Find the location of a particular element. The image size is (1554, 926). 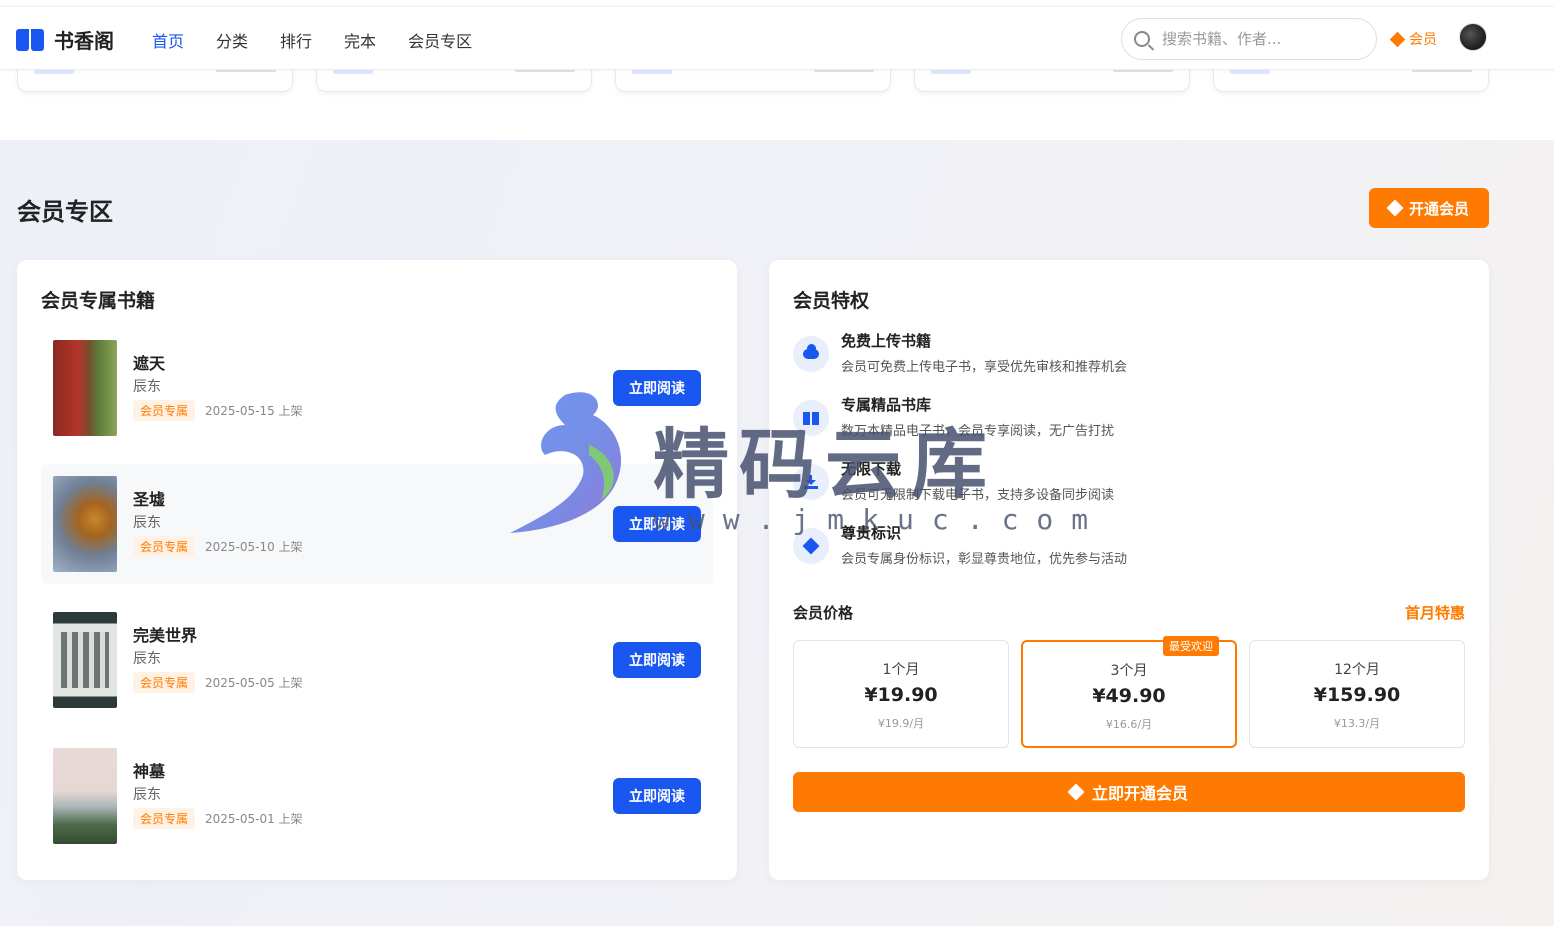

main-nav: 首页 分类 排行 完本 会员专区 is located at coordinates (312, 40).